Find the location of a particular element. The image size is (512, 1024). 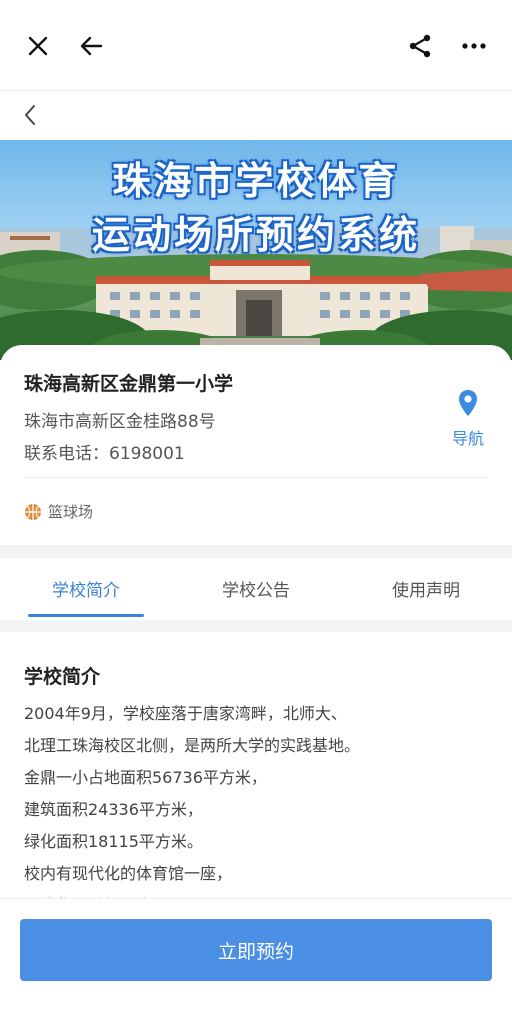

close-icon is located at coordinates (38, 46).